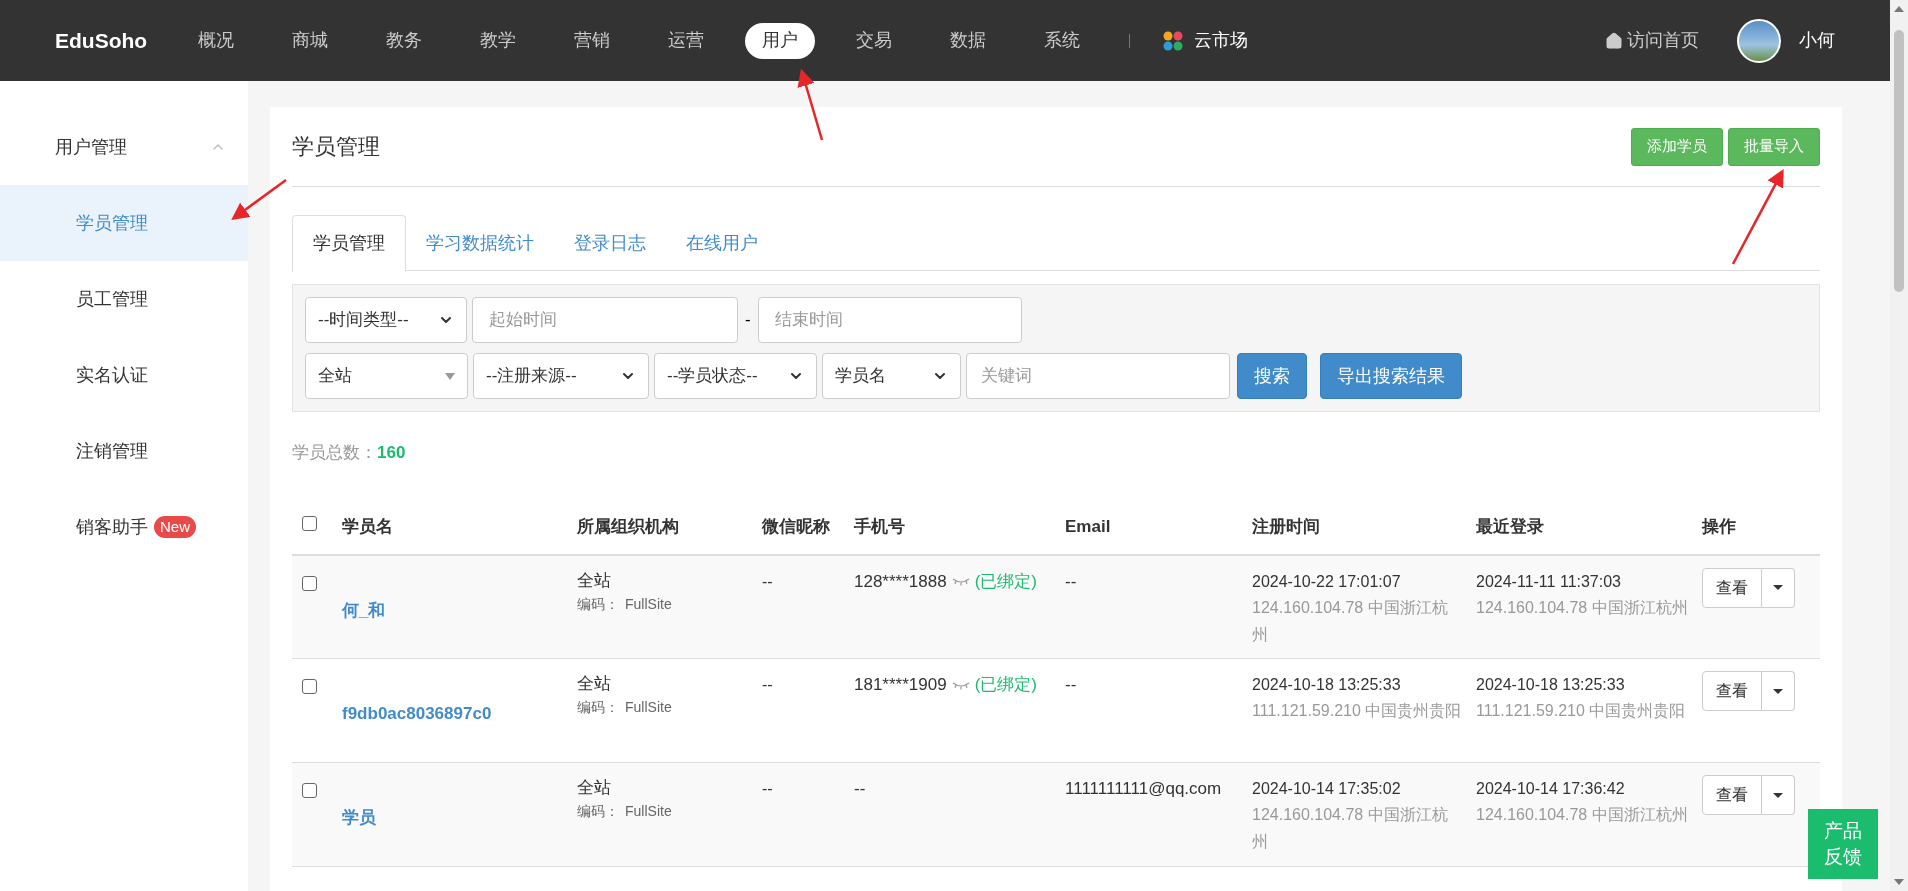 The width and height of the screenshot is (1908, 891). I want to click on select-dropdown: 全站, so click(386, 376).